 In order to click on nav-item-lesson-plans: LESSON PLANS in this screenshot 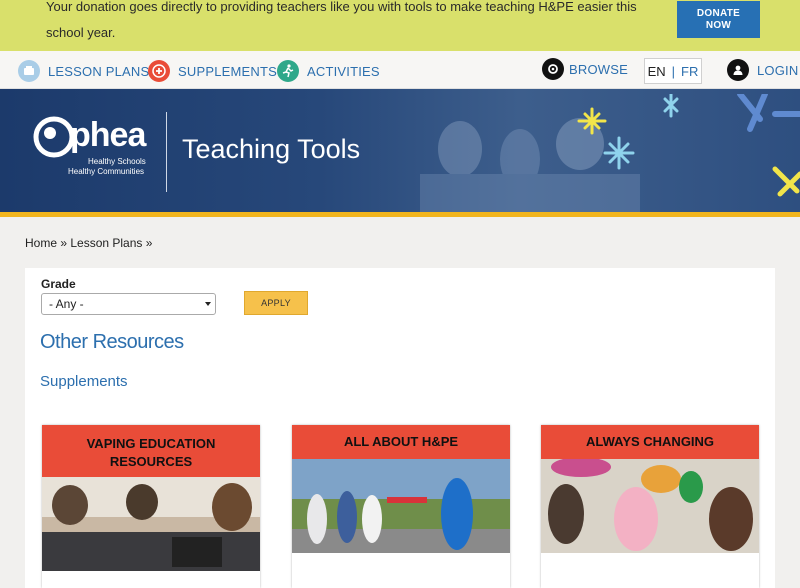, I will do `click(83, 71)`.